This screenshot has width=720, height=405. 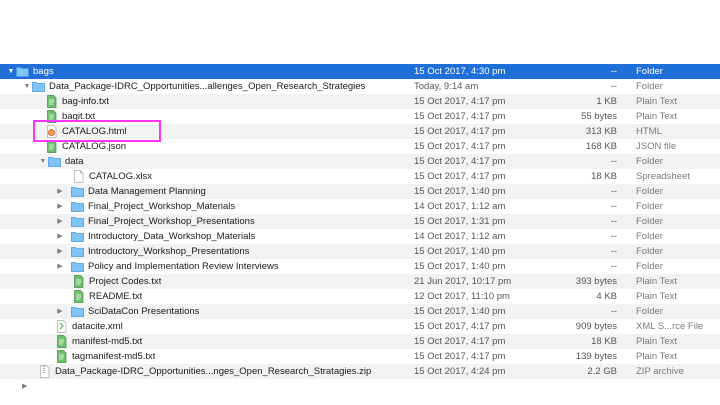 What do you see at coordinates (460, 221) in the screenshot?
I see `file-date: 15 Oct 2017, 1:31 pm` at bounding box center [460, 221].